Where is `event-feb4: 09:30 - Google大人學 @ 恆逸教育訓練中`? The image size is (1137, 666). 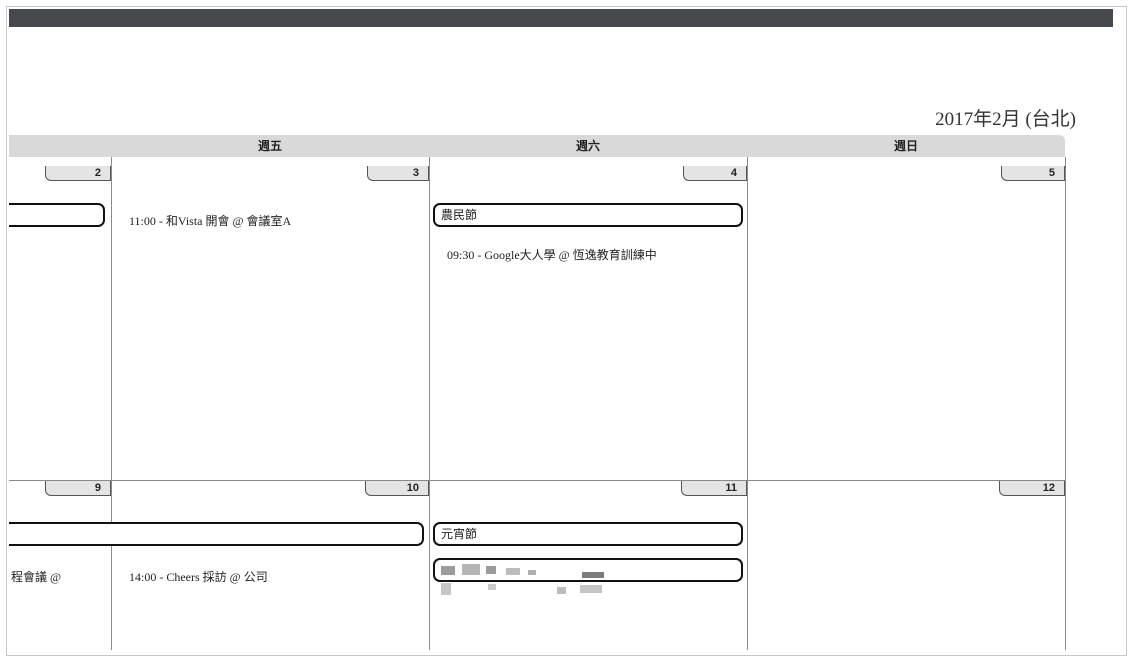 event-feb4: 09:30 - Google大人學 @ 恆逸教育訓練中 is located at coordinates (552, 254).